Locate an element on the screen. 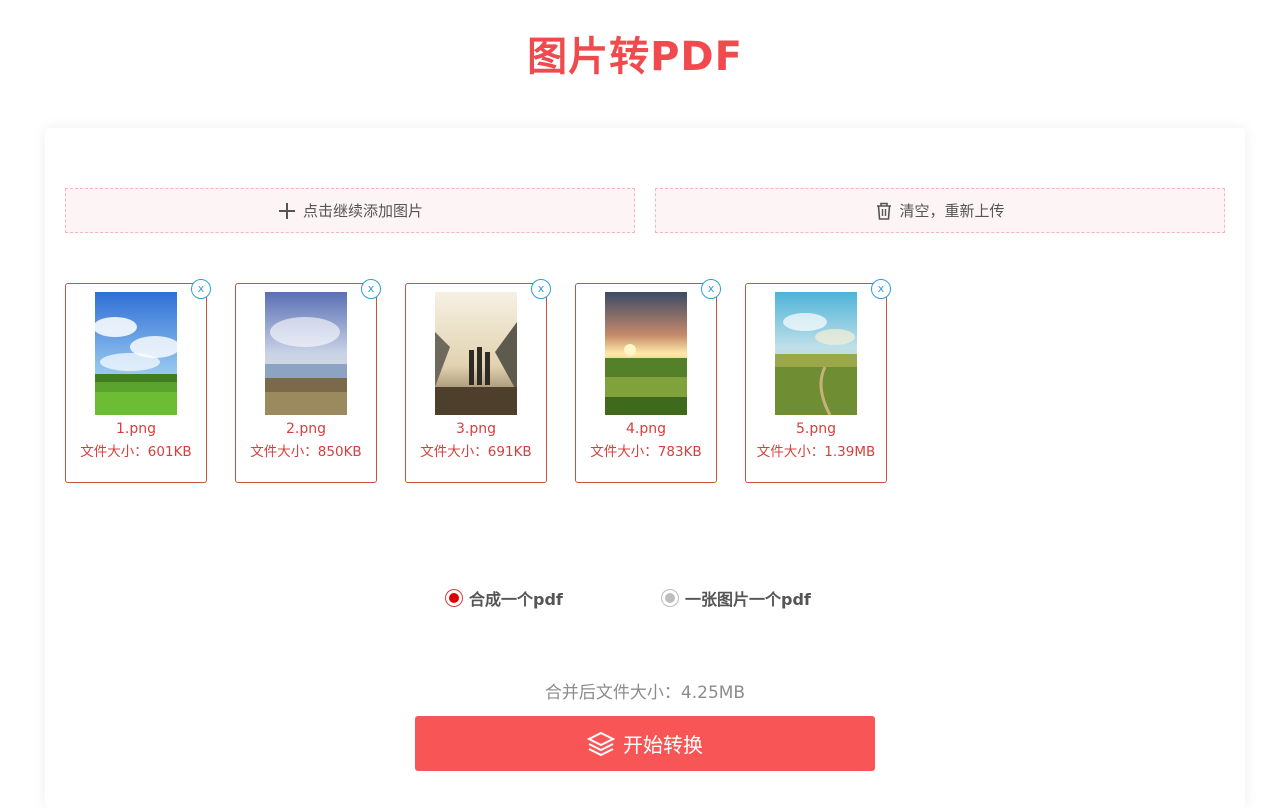  file-card-5: 5.png 文件大小：1.39MB x is located at coordinates (818, 381).